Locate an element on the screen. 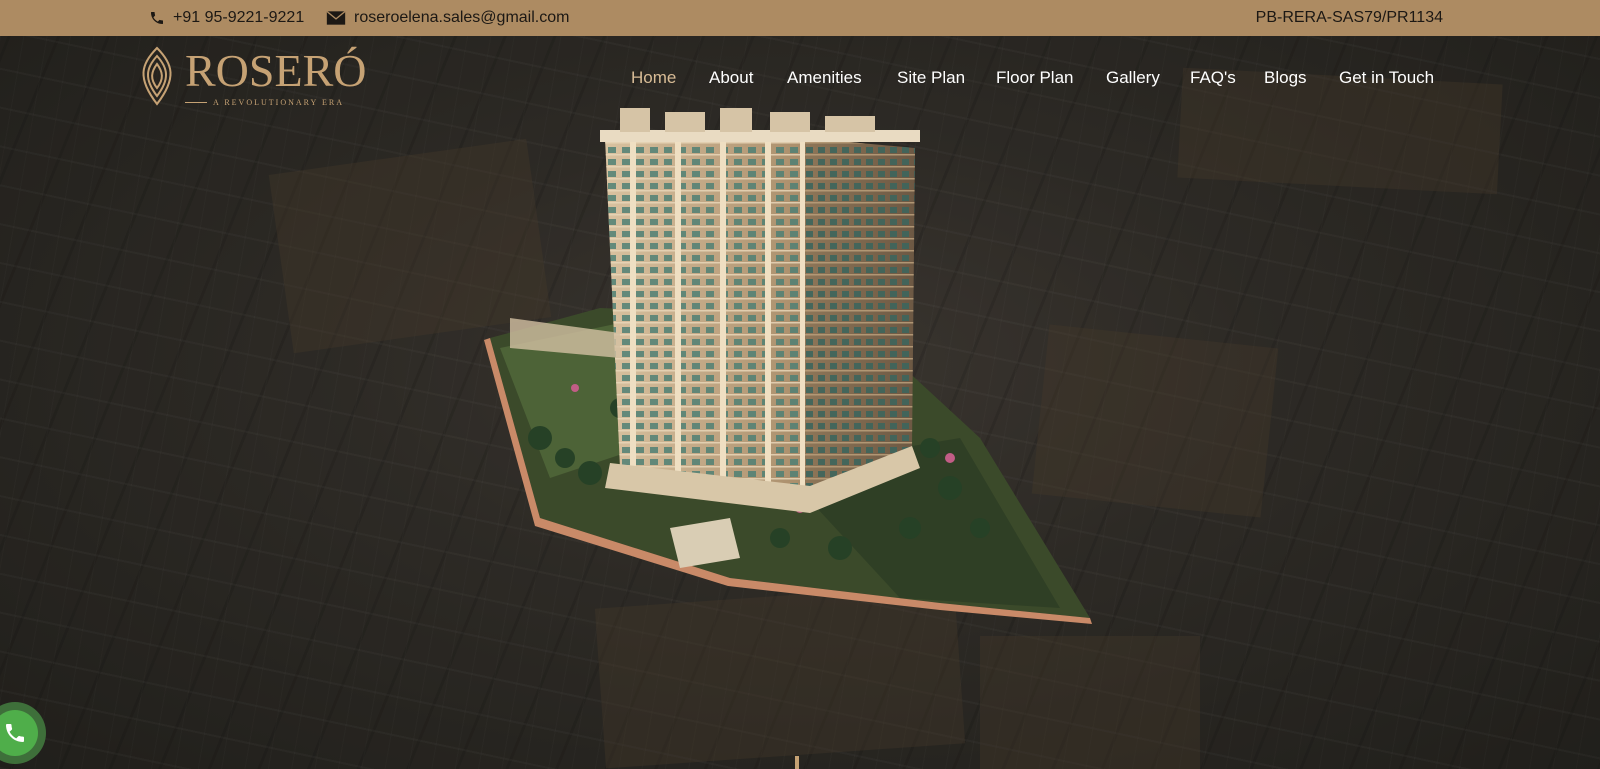 The image size is (1600, 769). nav-amenities: Amenities is located at coordinates (824, 78).